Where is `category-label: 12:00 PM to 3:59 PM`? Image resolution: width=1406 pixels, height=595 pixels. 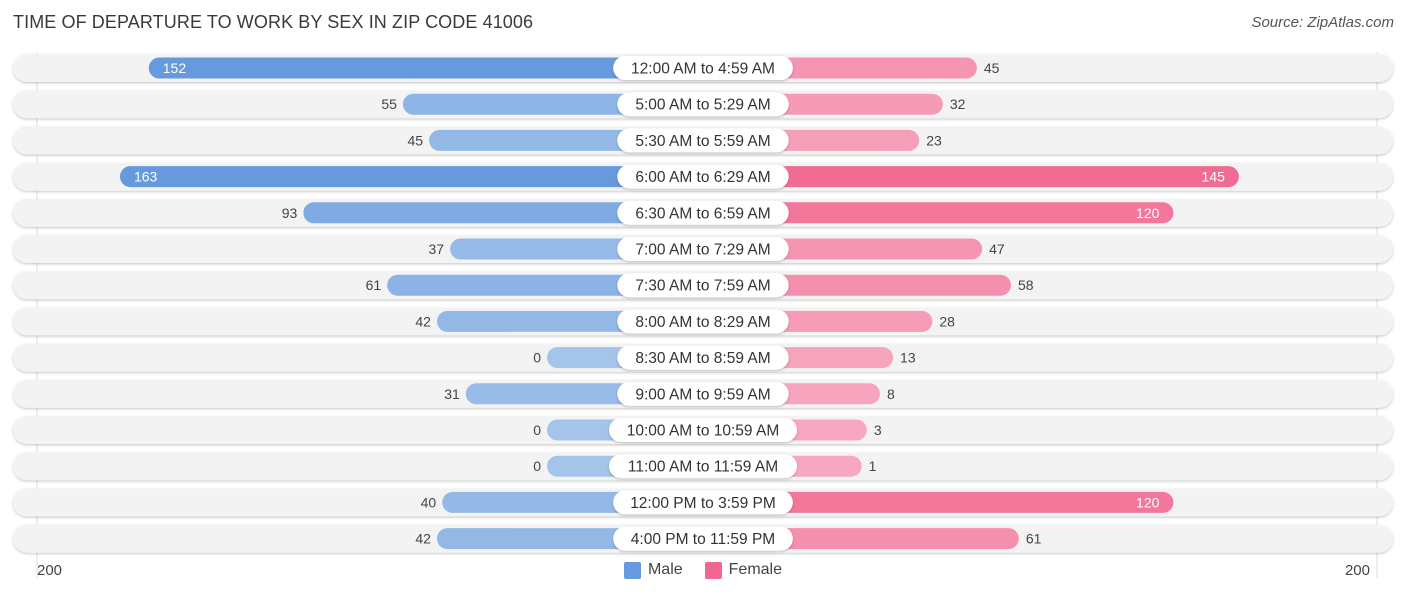 category-label: 12:00 PM to 3:59 PM is located at coordinates (703, 503).